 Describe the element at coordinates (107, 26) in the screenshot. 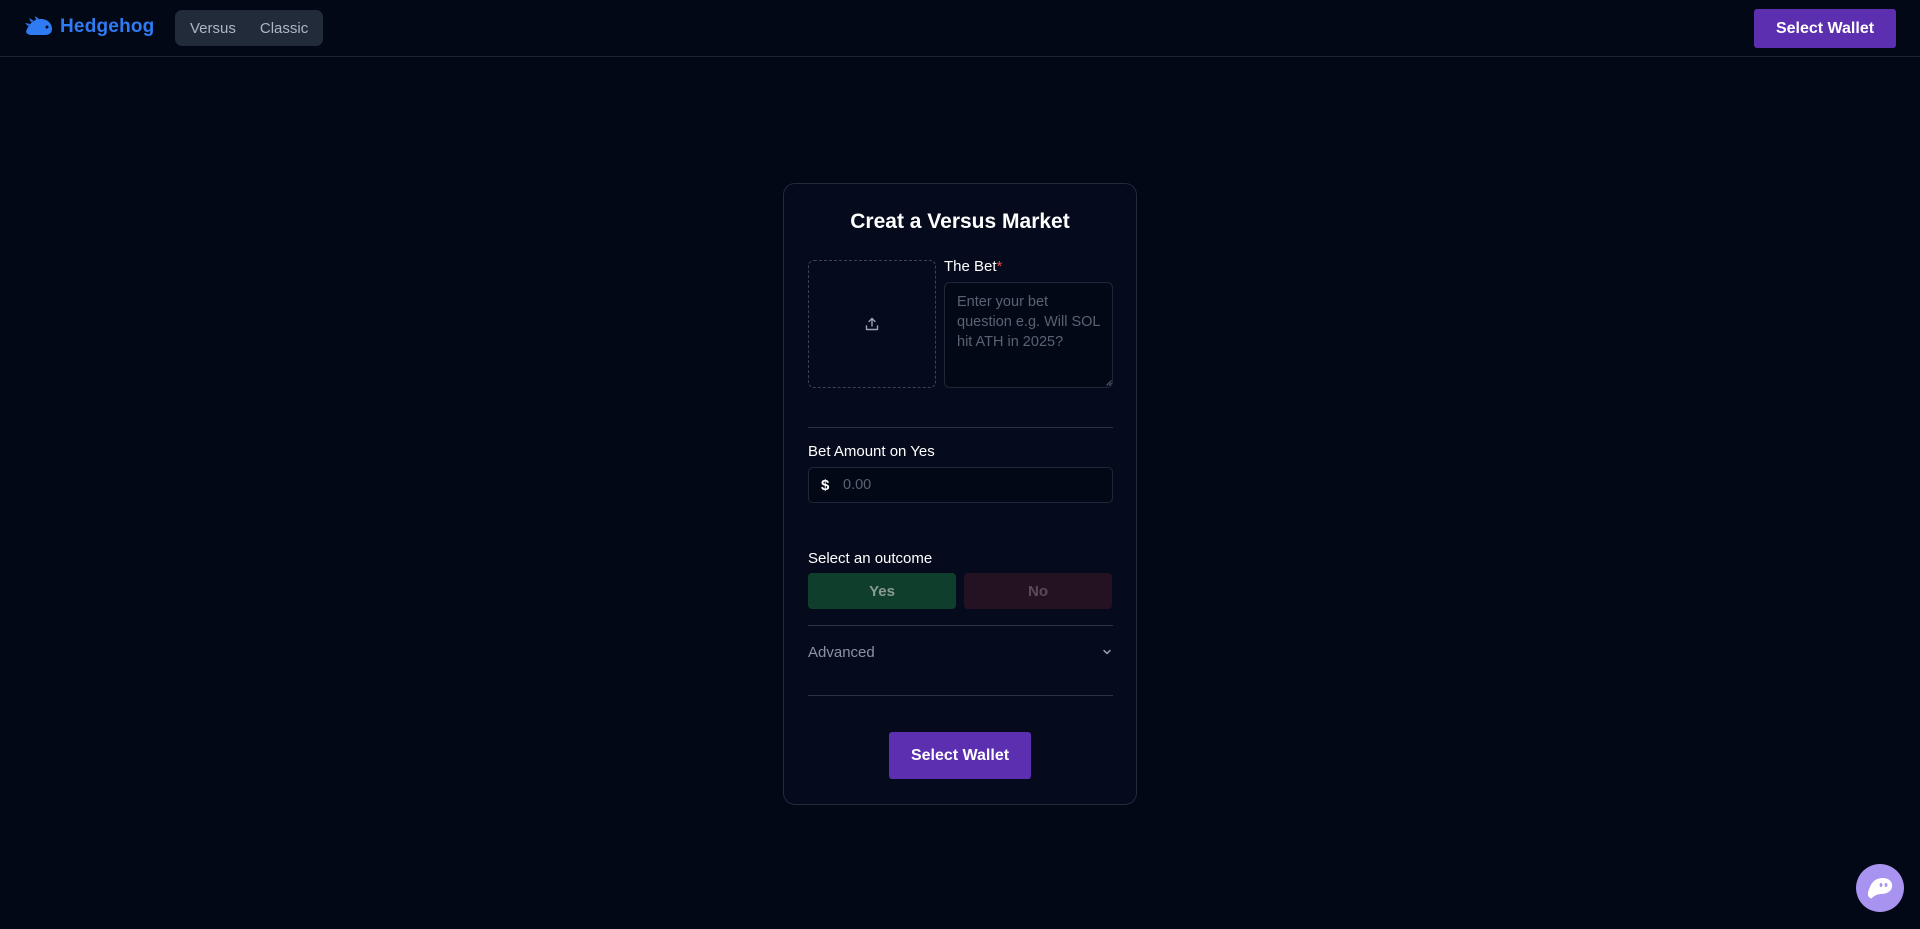

I see `brand-name: Hedgehog` at that location.